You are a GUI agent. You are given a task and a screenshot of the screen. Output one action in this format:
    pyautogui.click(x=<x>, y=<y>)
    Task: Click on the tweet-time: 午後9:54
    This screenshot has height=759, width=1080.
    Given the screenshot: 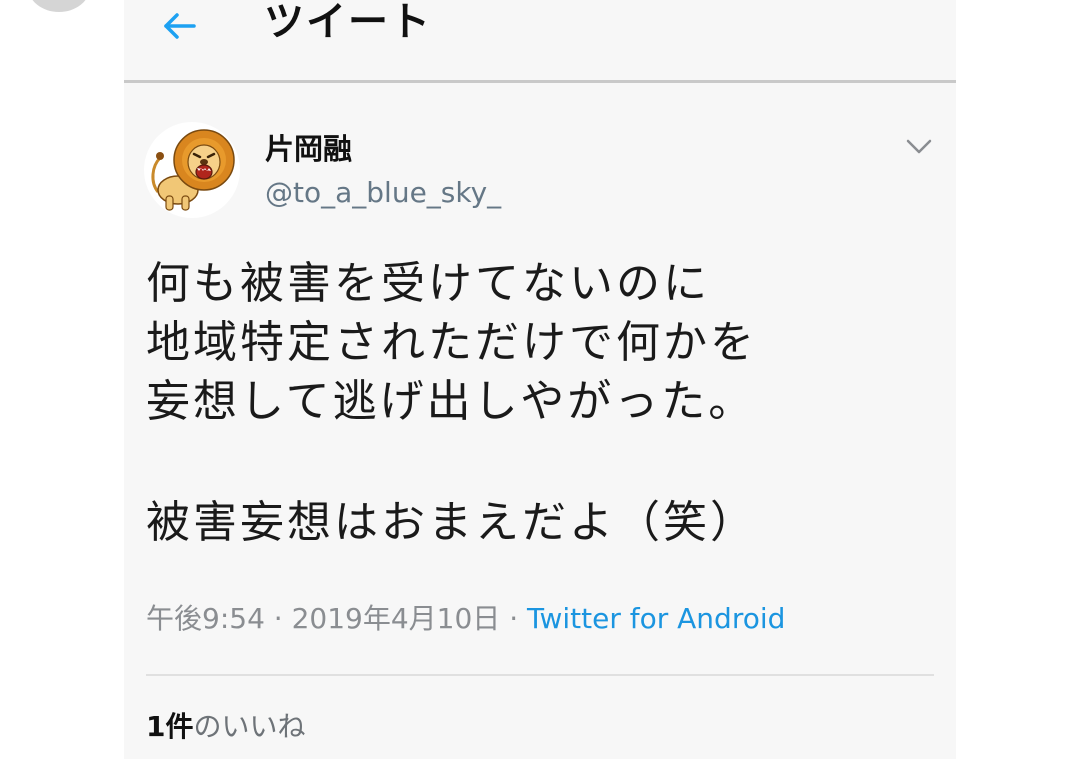 What is the action you would take?
    pyautogui.click(x=205, y=618)
    